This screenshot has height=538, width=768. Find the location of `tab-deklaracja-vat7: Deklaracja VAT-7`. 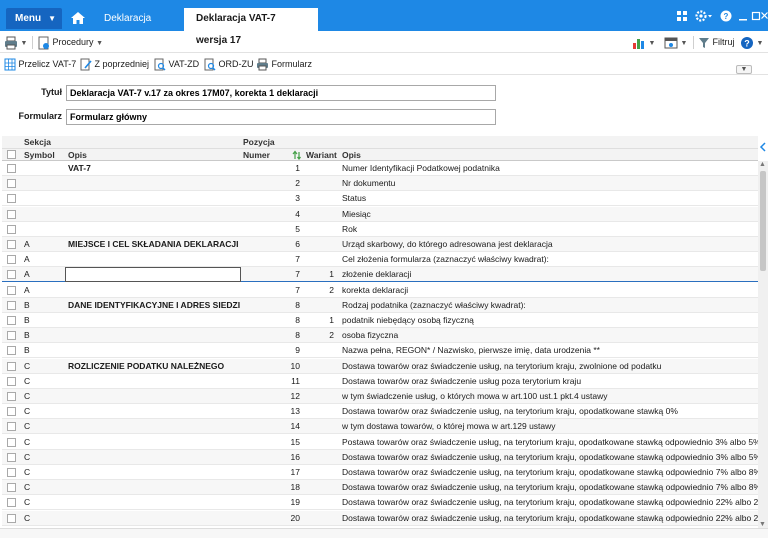

tab-deklaracja-vat7: Deklaracja VAT-7 is located at coordinates (138, 27).